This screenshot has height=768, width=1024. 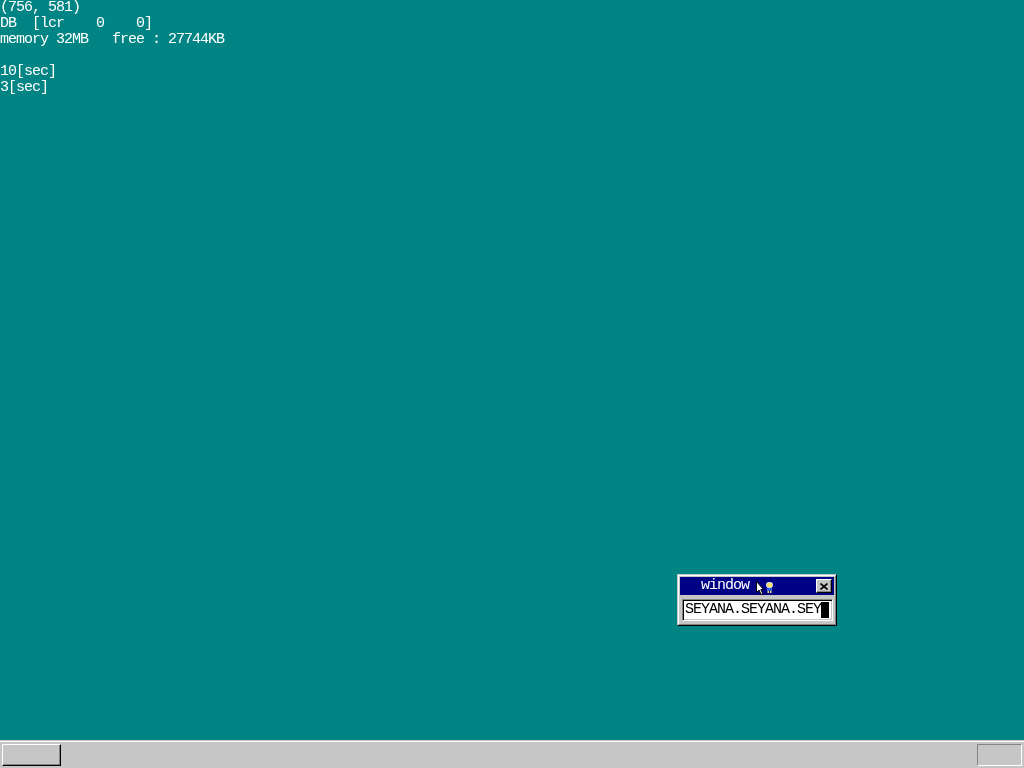 I want to click on debug-text: 3[sec], so click(x=24, y=88).